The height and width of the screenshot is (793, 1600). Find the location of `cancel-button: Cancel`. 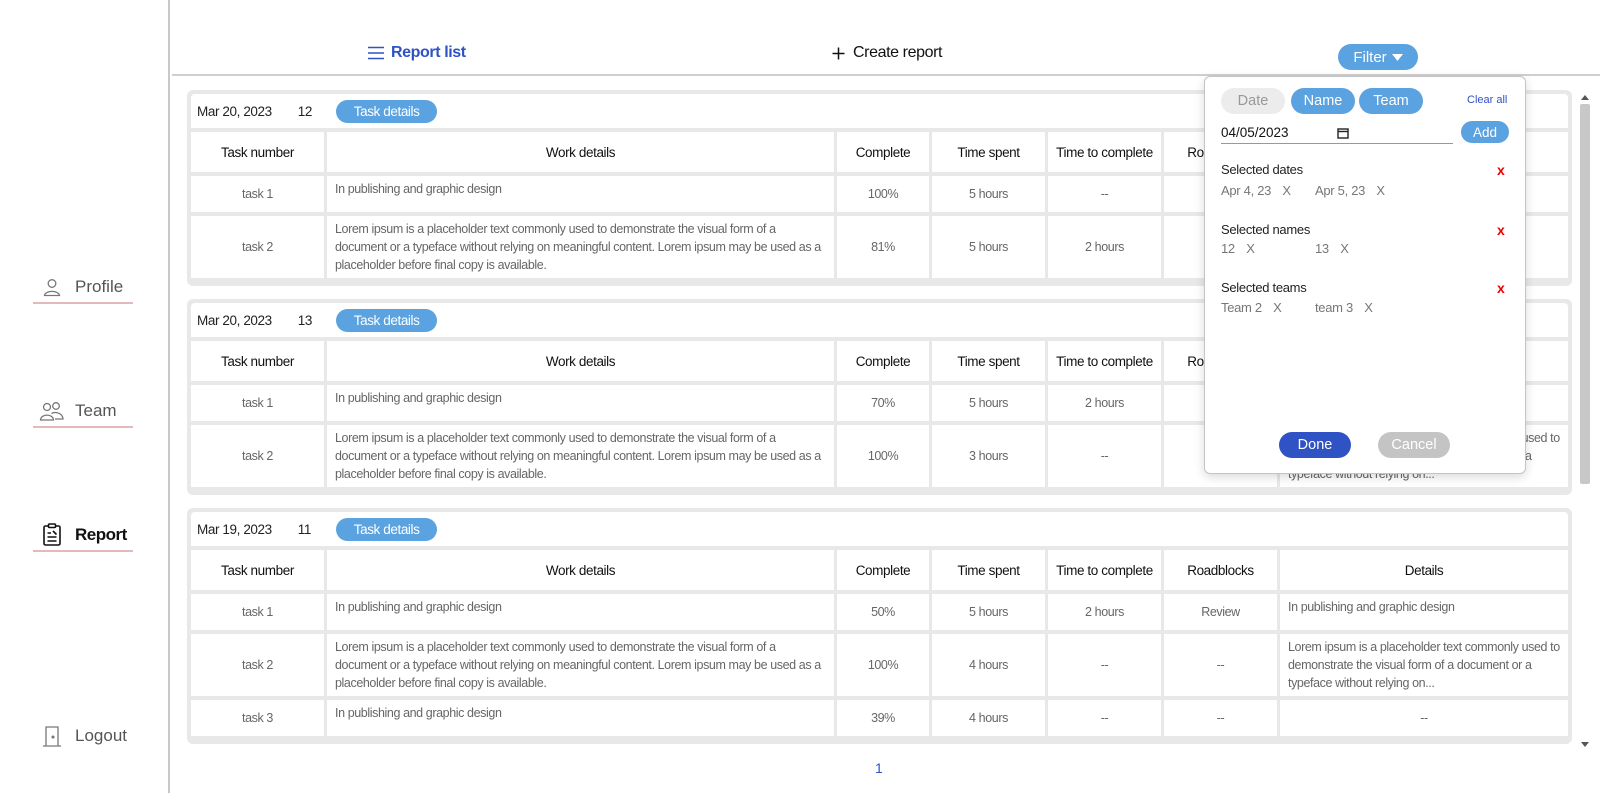

cancel-button: Cancel is located at coordinates (1414, 445).